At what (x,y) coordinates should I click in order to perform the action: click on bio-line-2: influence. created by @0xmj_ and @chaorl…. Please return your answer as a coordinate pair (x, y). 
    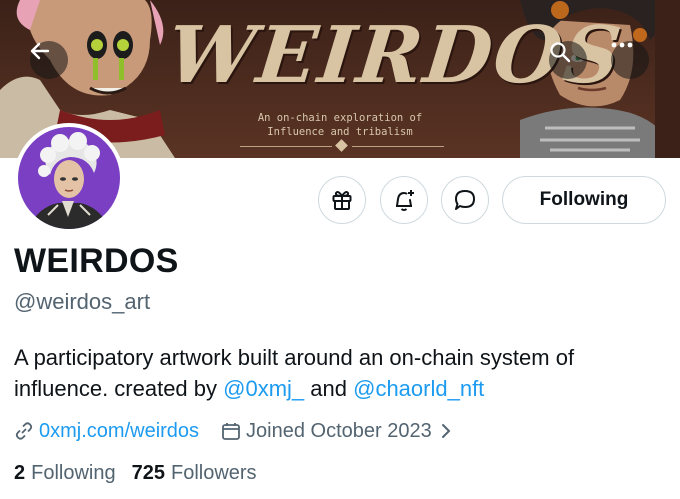
    Looking at the image, I should click on (344, 388).